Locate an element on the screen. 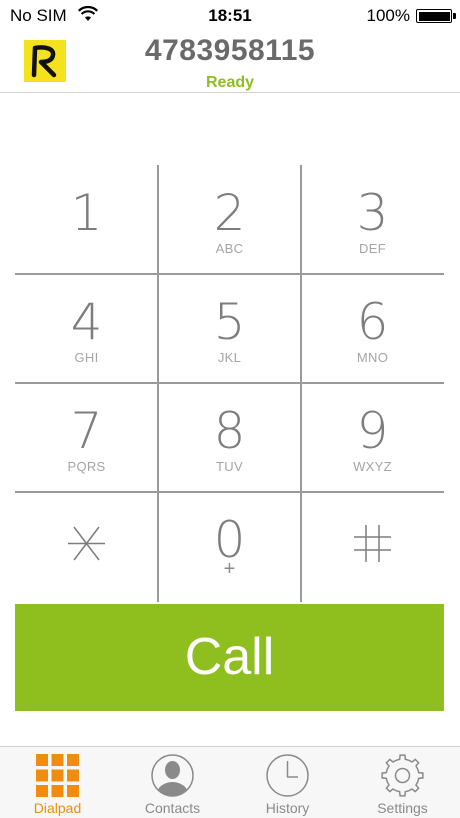 This screenshot has width=460, height=818. key-1: 1 is located at coordinates (86, 219).